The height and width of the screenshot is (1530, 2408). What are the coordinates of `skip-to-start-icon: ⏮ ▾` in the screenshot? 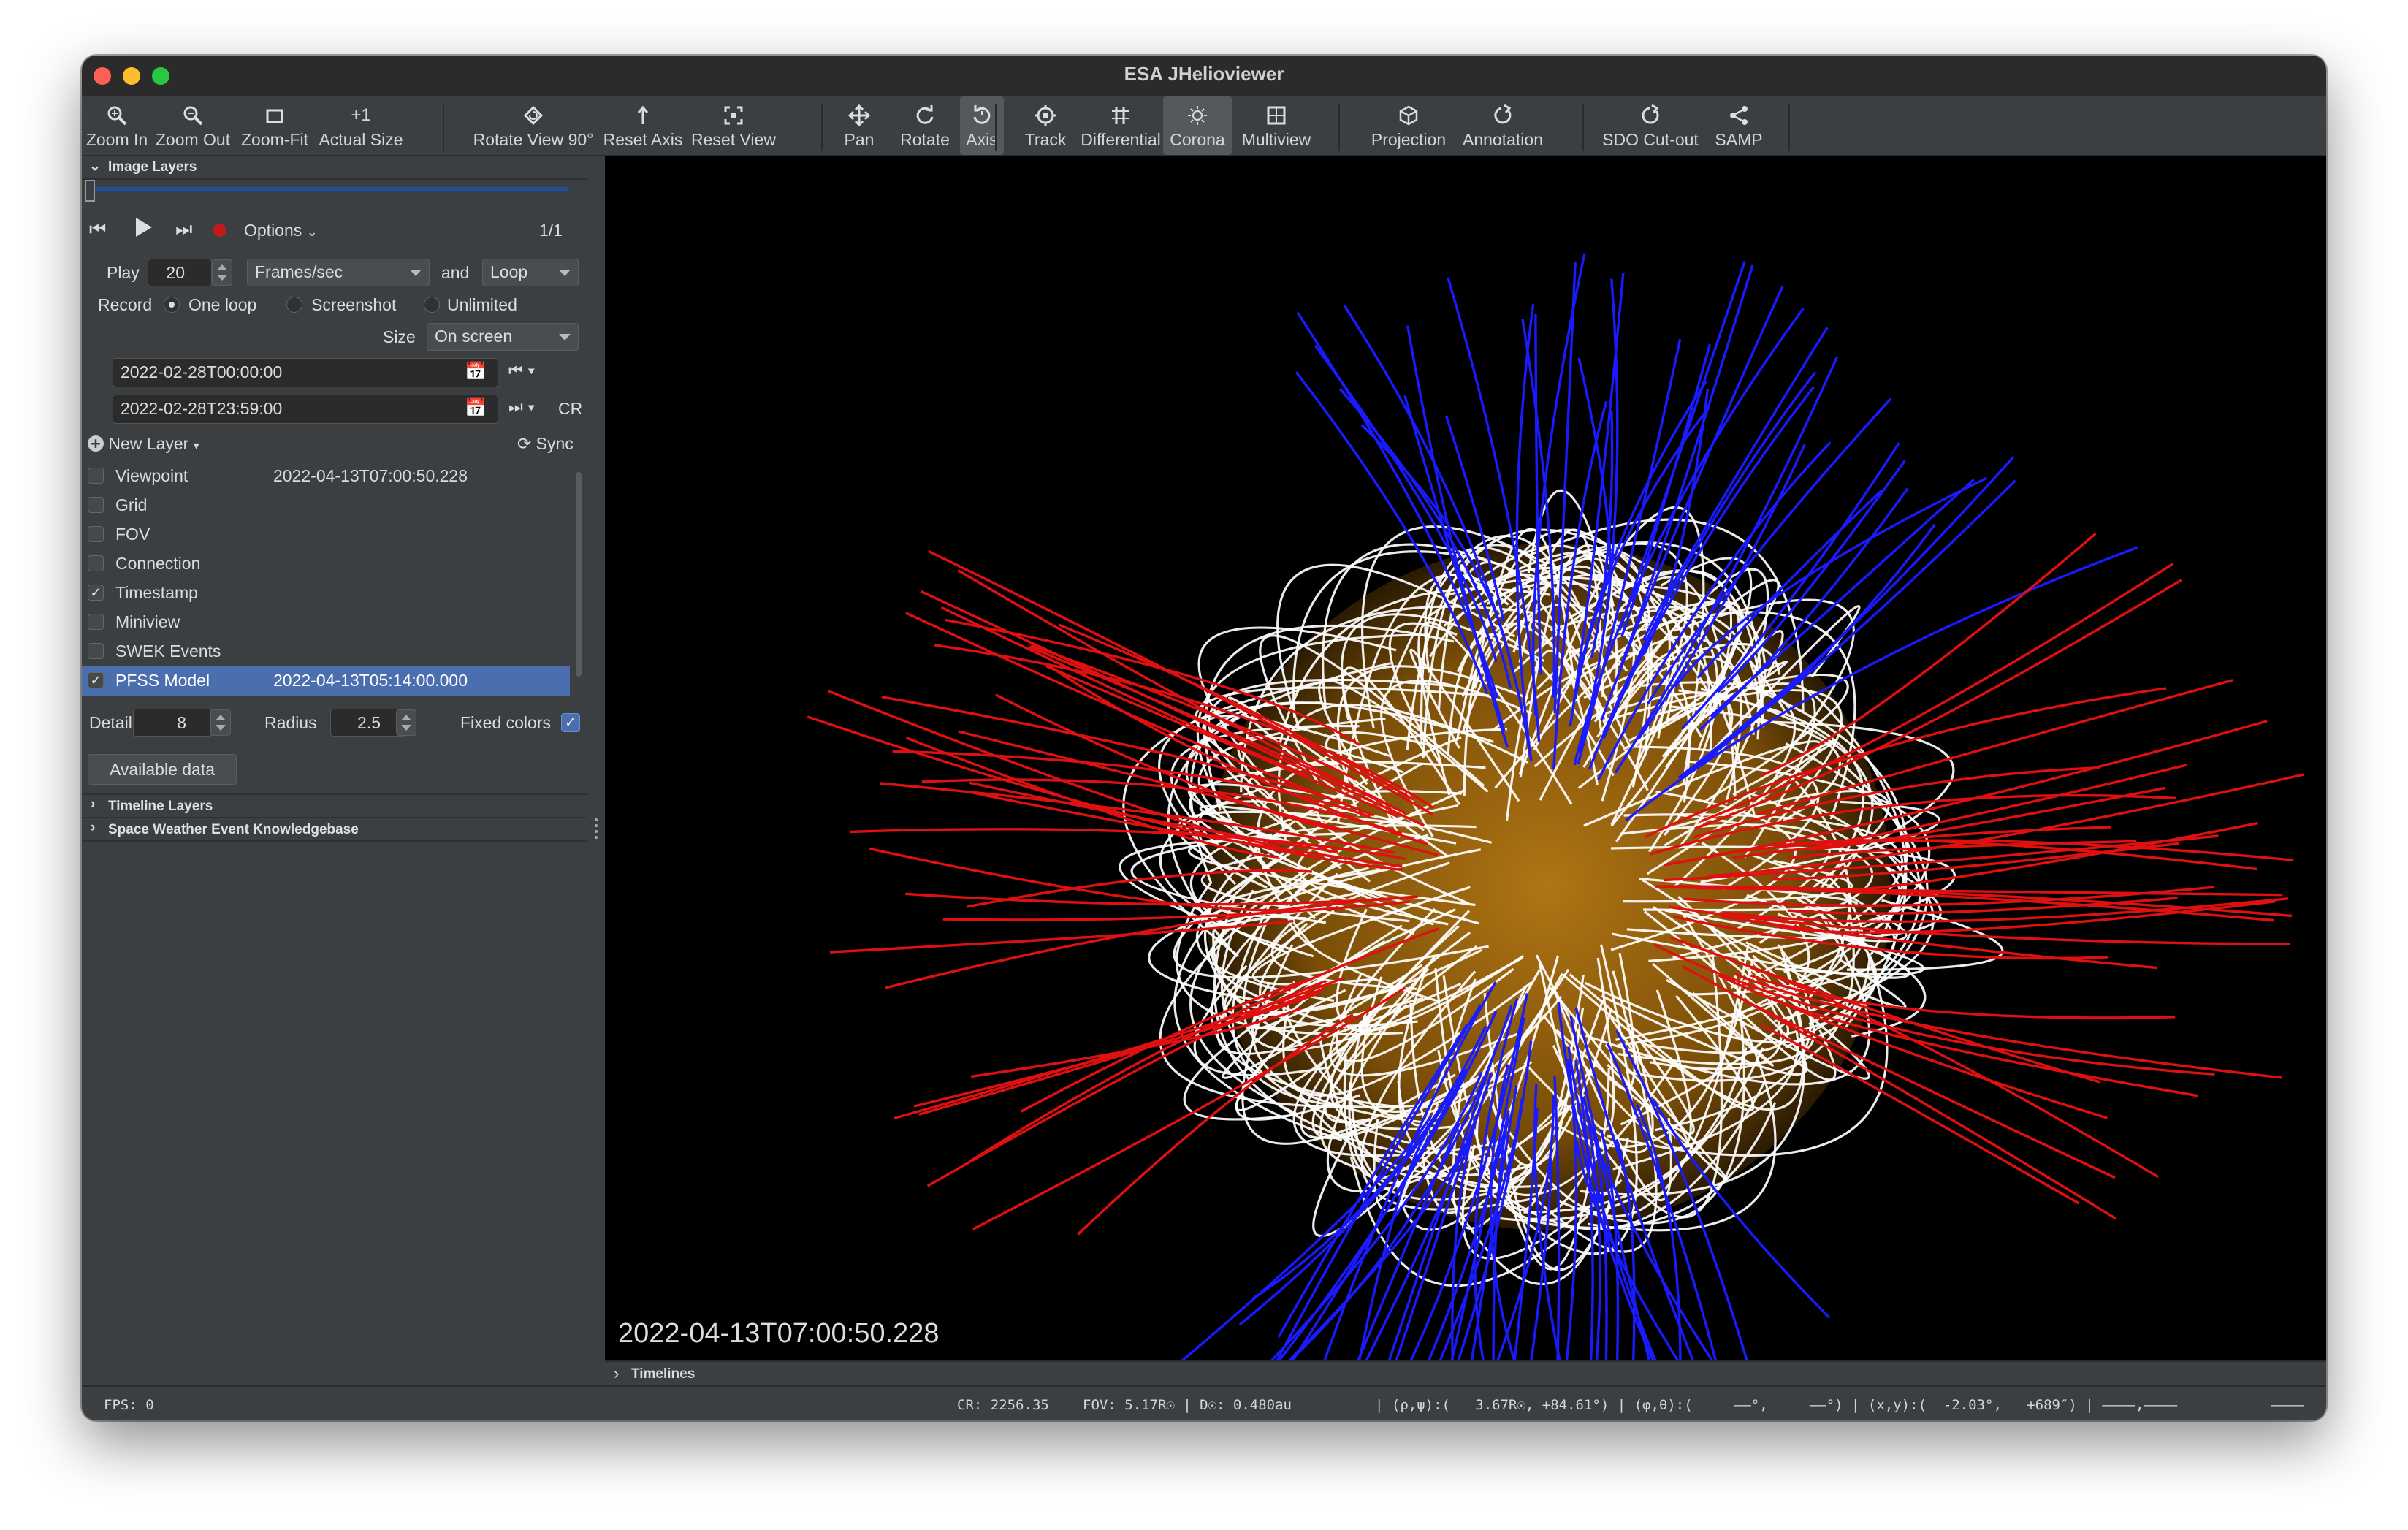 It's located at (522, 370).